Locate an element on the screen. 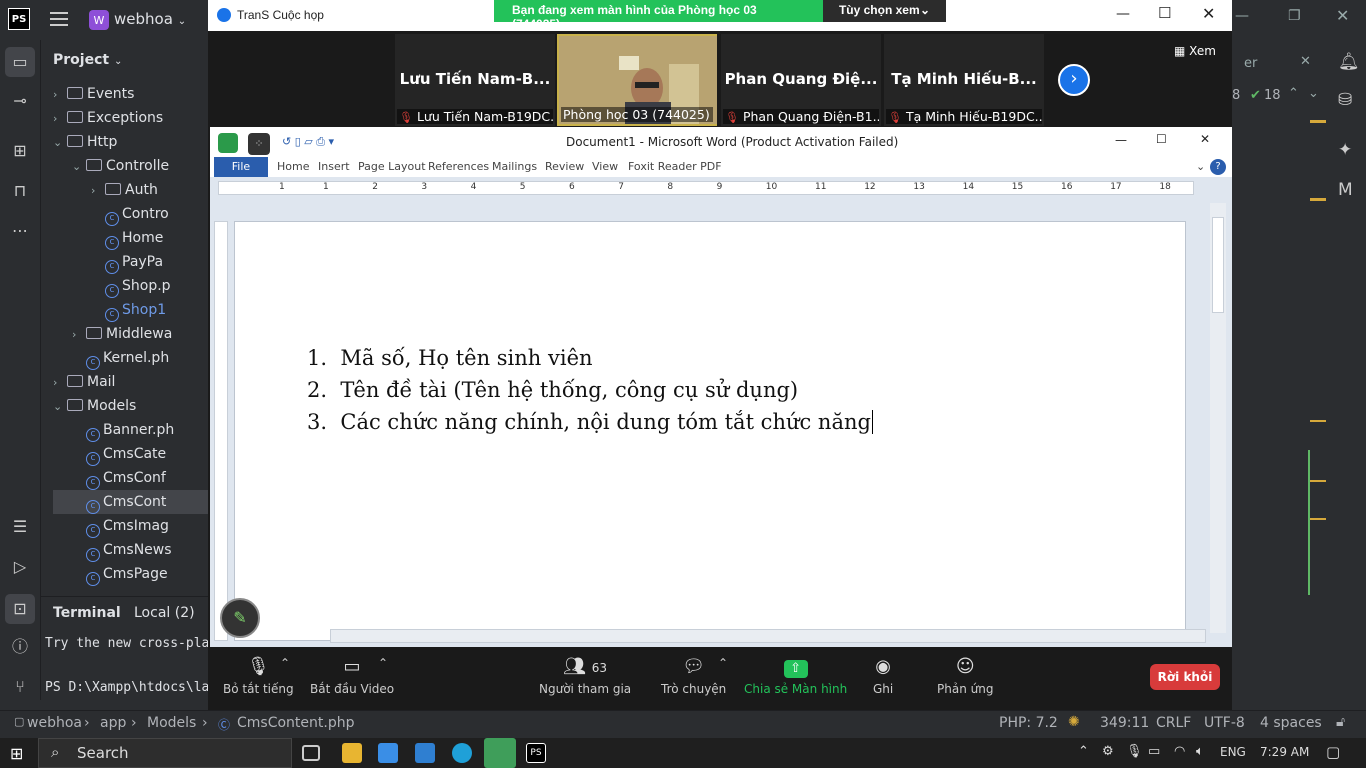  video-options-chevron-icon: ⌃ is located at coordinates (383, 663).